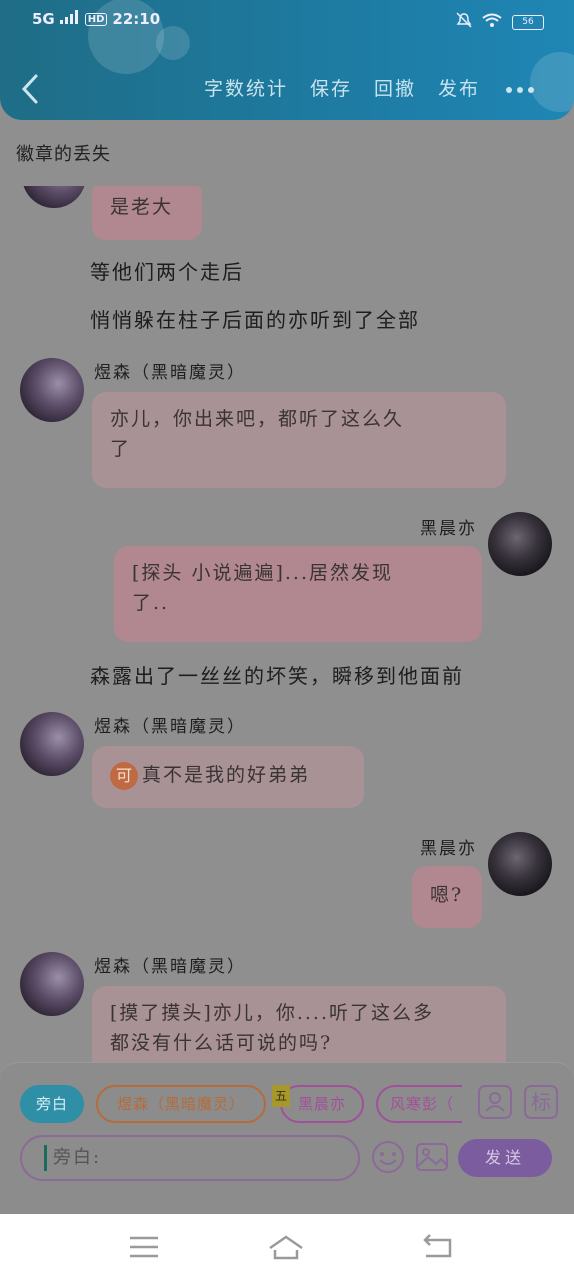 Image resolution: width=574 pixels, height=1280 pixels. I want to click on more-options-icon, so click(520, 90).